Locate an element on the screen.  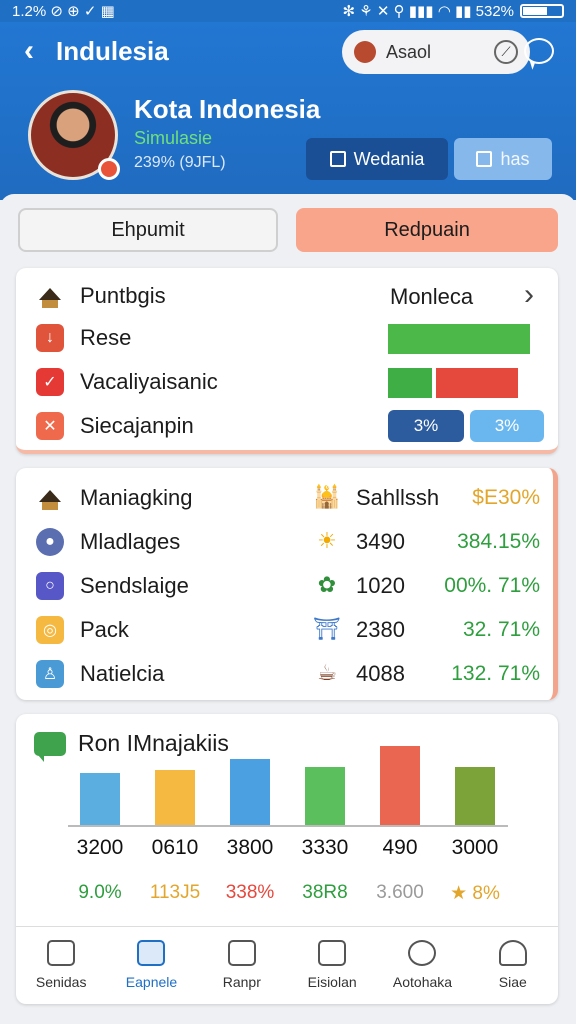
row-value: 2380 is located at coordinates (380, 629).